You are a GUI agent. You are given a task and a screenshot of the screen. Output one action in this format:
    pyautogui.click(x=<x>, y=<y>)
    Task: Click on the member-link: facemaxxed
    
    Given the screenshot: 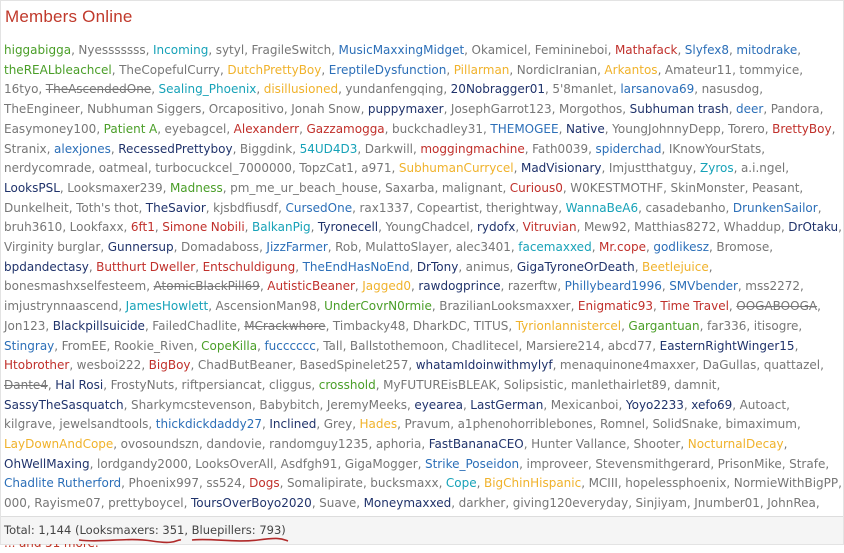 What is the action you would take?
    pyautogui.click(x=554, y=247)
    